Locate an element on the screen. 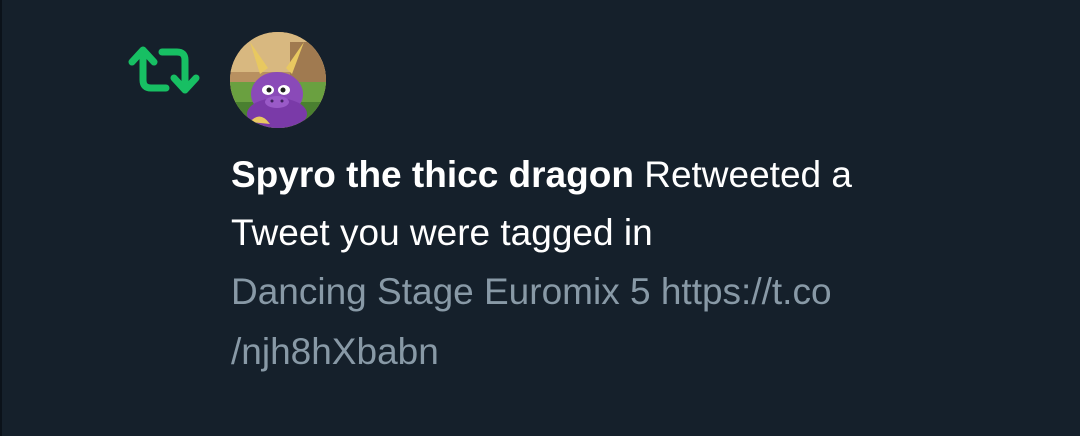  retweet-icon is located at coordinates (164, 70).